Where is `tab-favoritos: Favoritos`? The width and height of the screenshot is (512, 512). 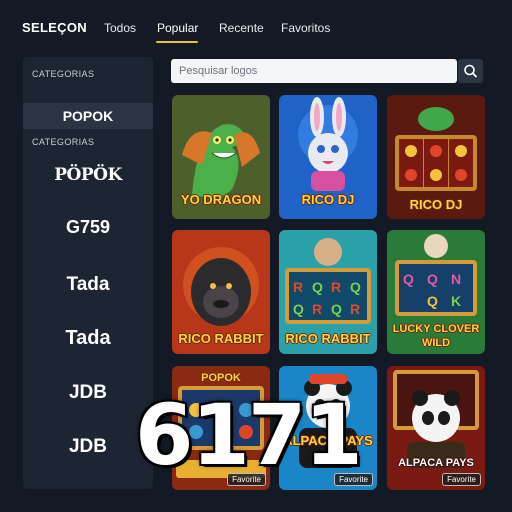 tab-favoritos: Favoritos is located at coordinates (305, 28).